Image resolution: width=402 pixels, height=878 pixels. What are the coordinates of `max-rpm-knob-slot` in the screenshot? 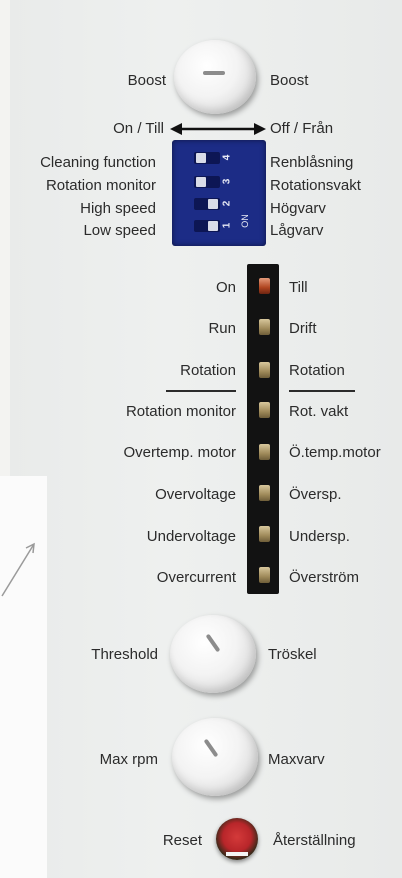 It's located at (211, 748).